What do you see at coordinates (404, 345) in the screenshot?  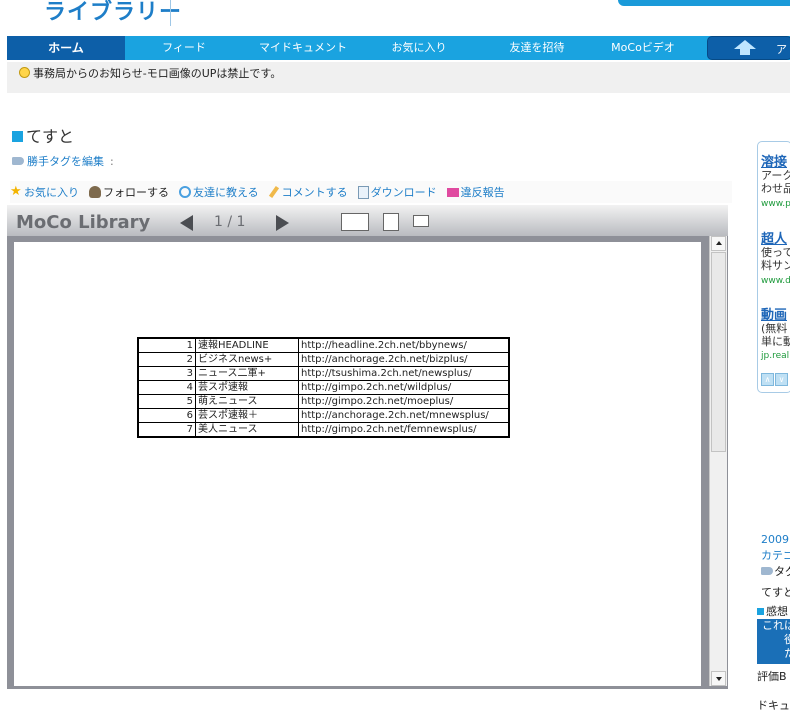 I see `row-url: http://headline.2ch.net/bbynews/` at bounding box center [404, 345].